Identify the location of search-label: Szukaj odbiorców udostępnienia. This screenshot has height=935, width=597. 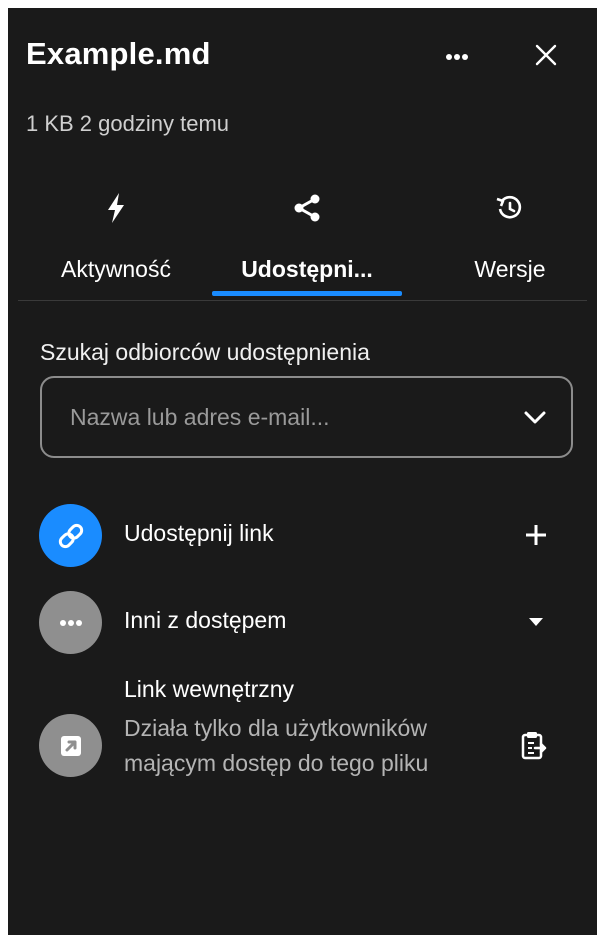
(205, 352).